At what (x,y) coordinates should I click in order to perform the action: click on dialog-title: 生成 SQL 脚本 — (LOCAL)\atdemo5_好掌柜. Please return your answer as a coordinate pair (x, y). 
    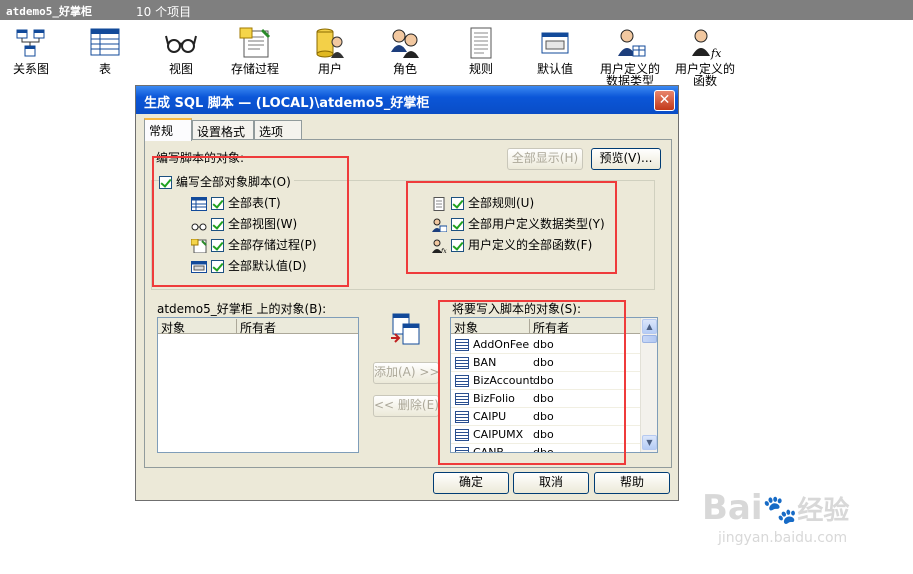
    Looking at the image, I should click on (287, 103).